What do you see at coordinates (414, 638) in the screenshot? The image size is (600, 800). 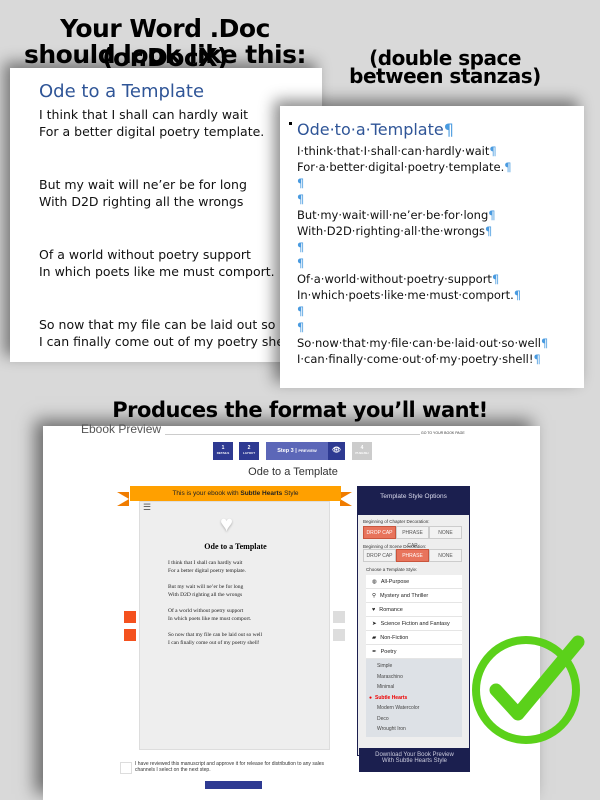 I see `category-non-fiction: ▰ Non-Fiction` at bounding box center [414, 638].